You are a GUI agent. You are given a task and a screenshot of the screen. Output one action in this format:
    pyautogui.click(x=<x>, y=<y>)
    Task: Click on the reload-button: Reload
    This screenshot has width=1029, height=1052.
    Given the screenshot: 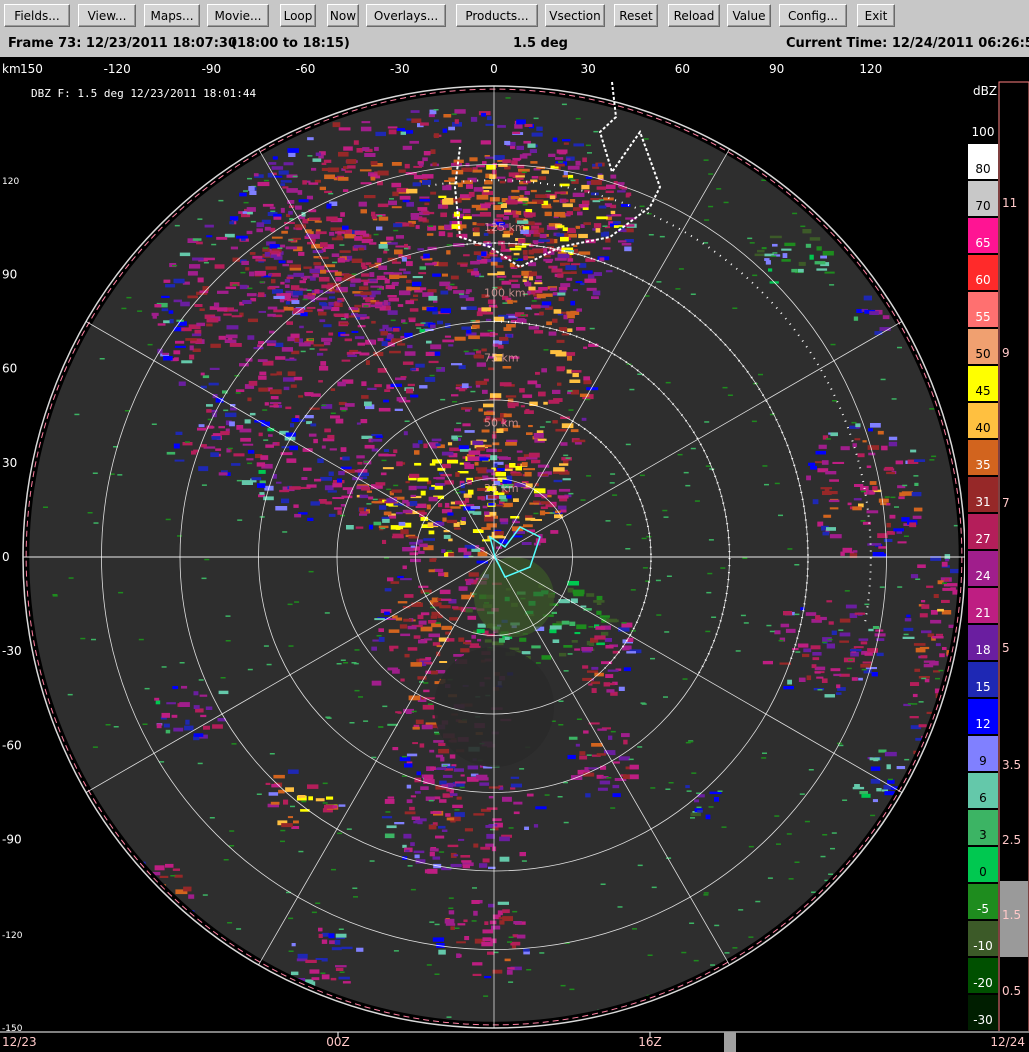 What is the action you would take?
    pyautogui.click(x=694, y=15)
    